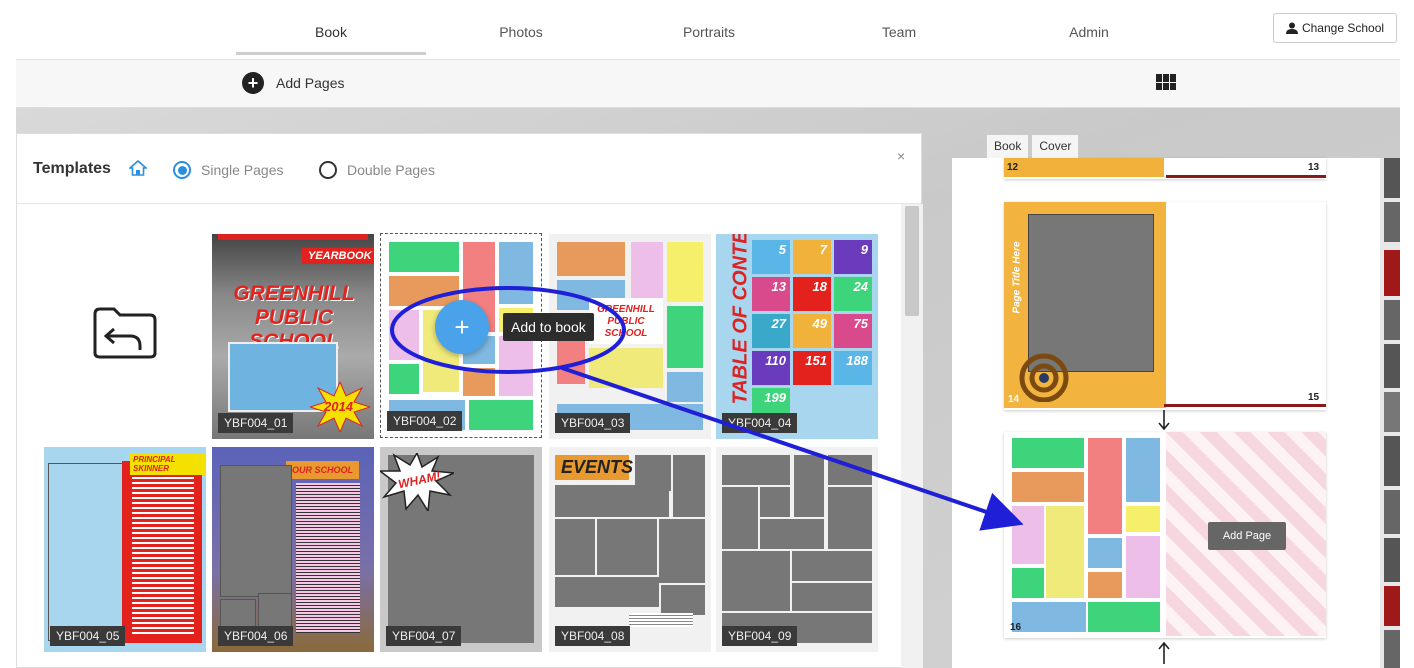  I want to click on single-pages-radio: Single Pages, so click(228, 170).